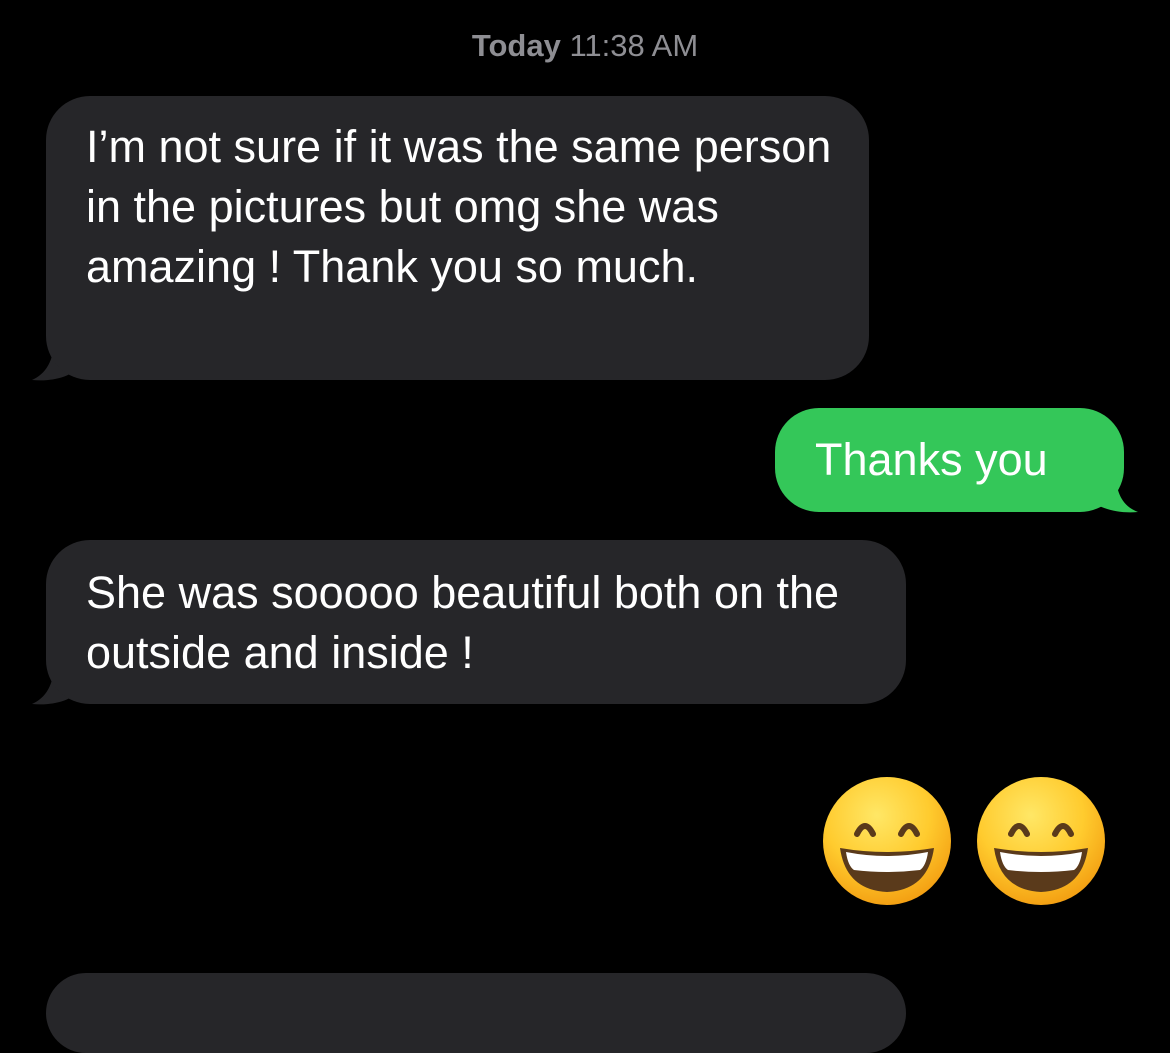  I want to click on sent-emoji-message, so click(970, 844).